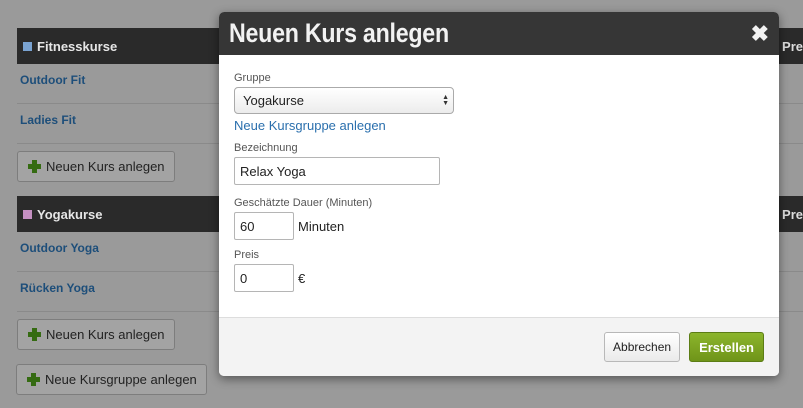 The image size is (803, 408). Describe the element at coordinates (499, 33) in the screenshot. I see `dialog-header: Neuen Kurs anlegen ✖` at that location.